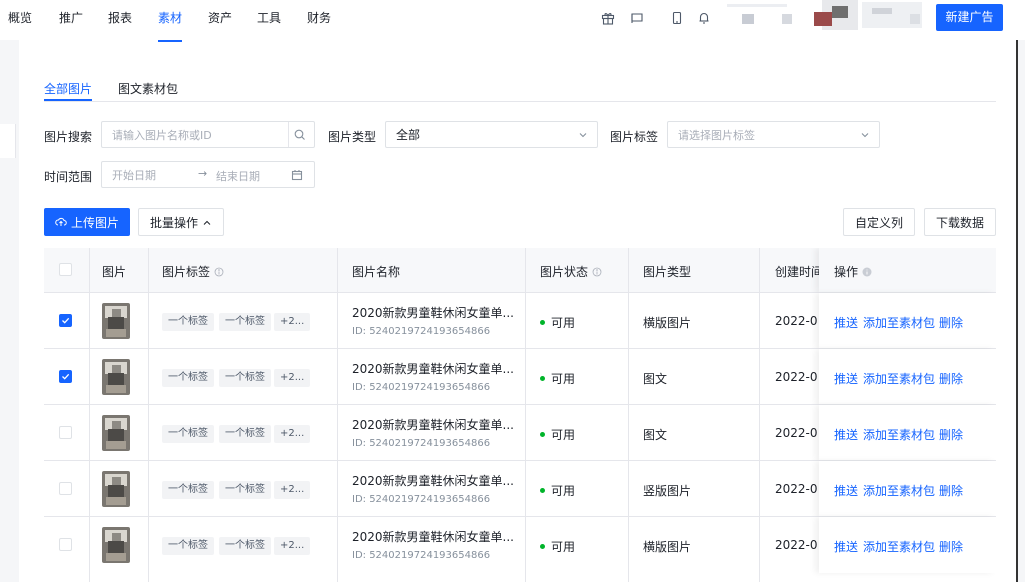 This screenshot has height=582, width=1025. I want to click on check-icon, so click(66, 320).